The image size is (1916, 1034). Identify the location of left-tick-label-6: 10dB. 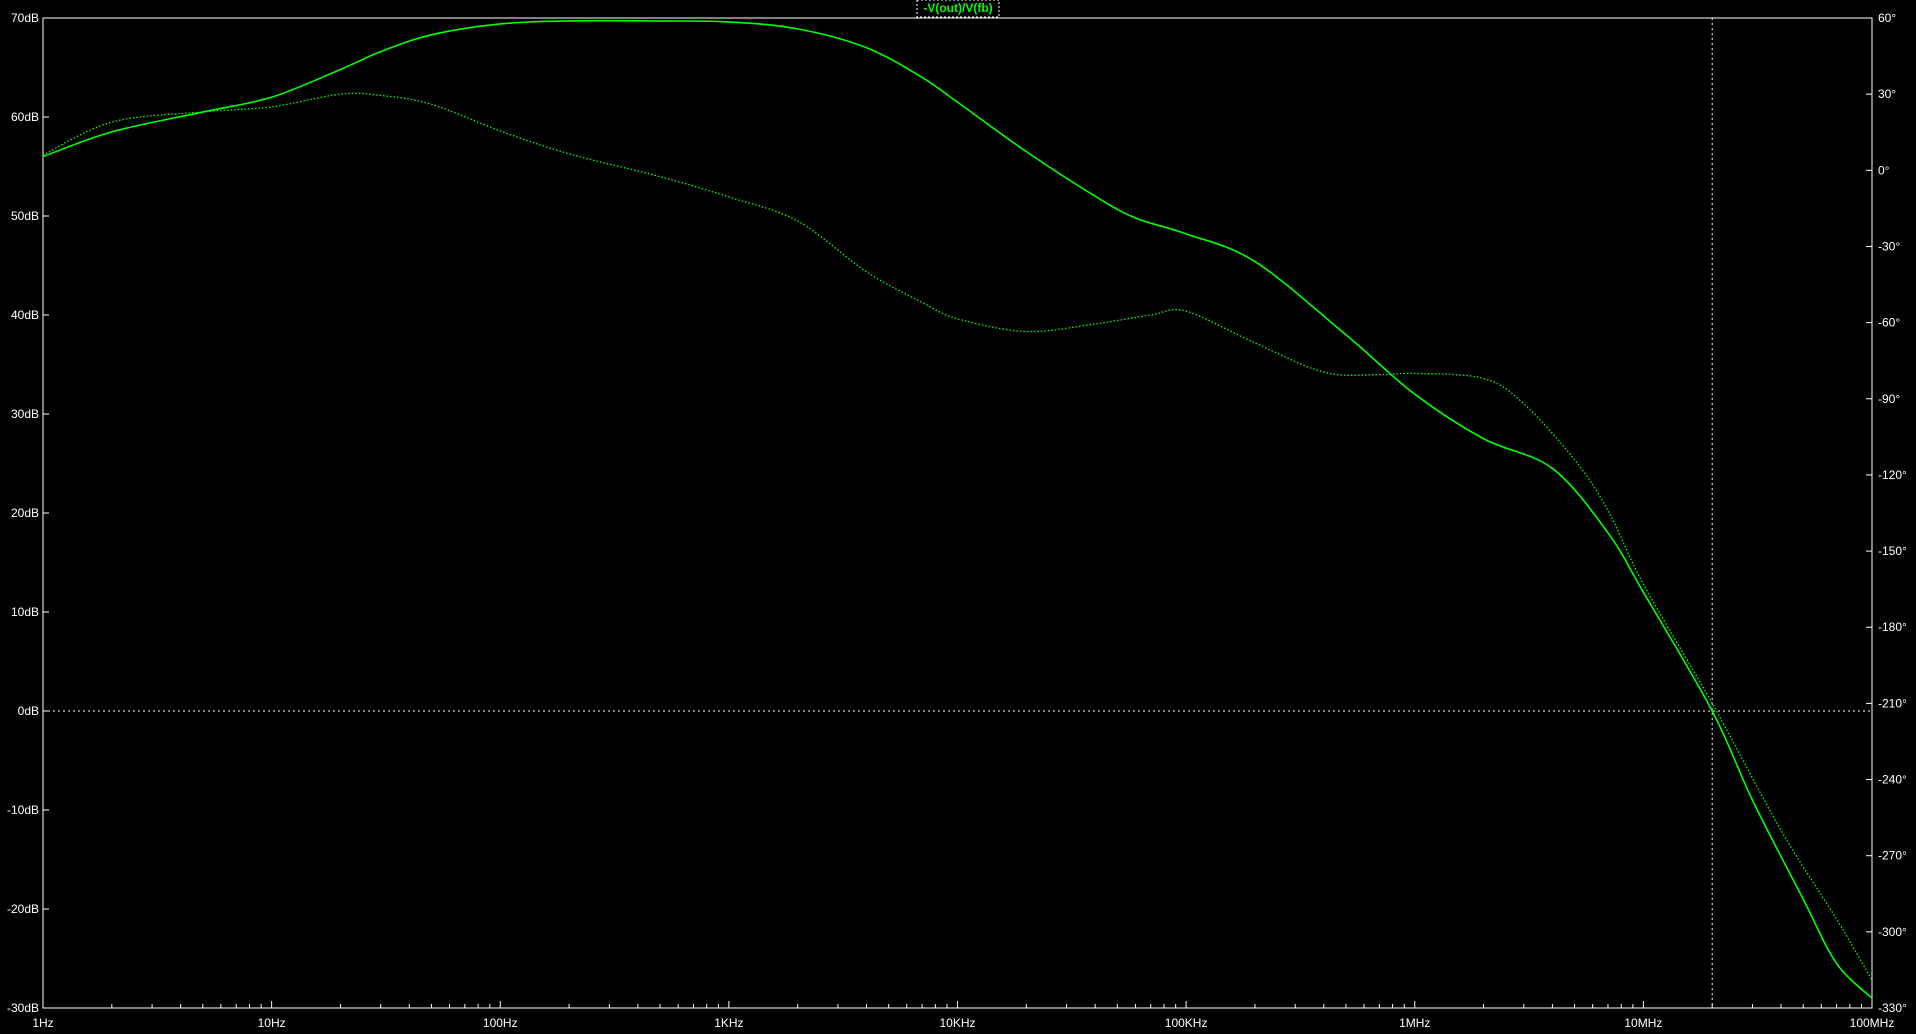
(25, 612).